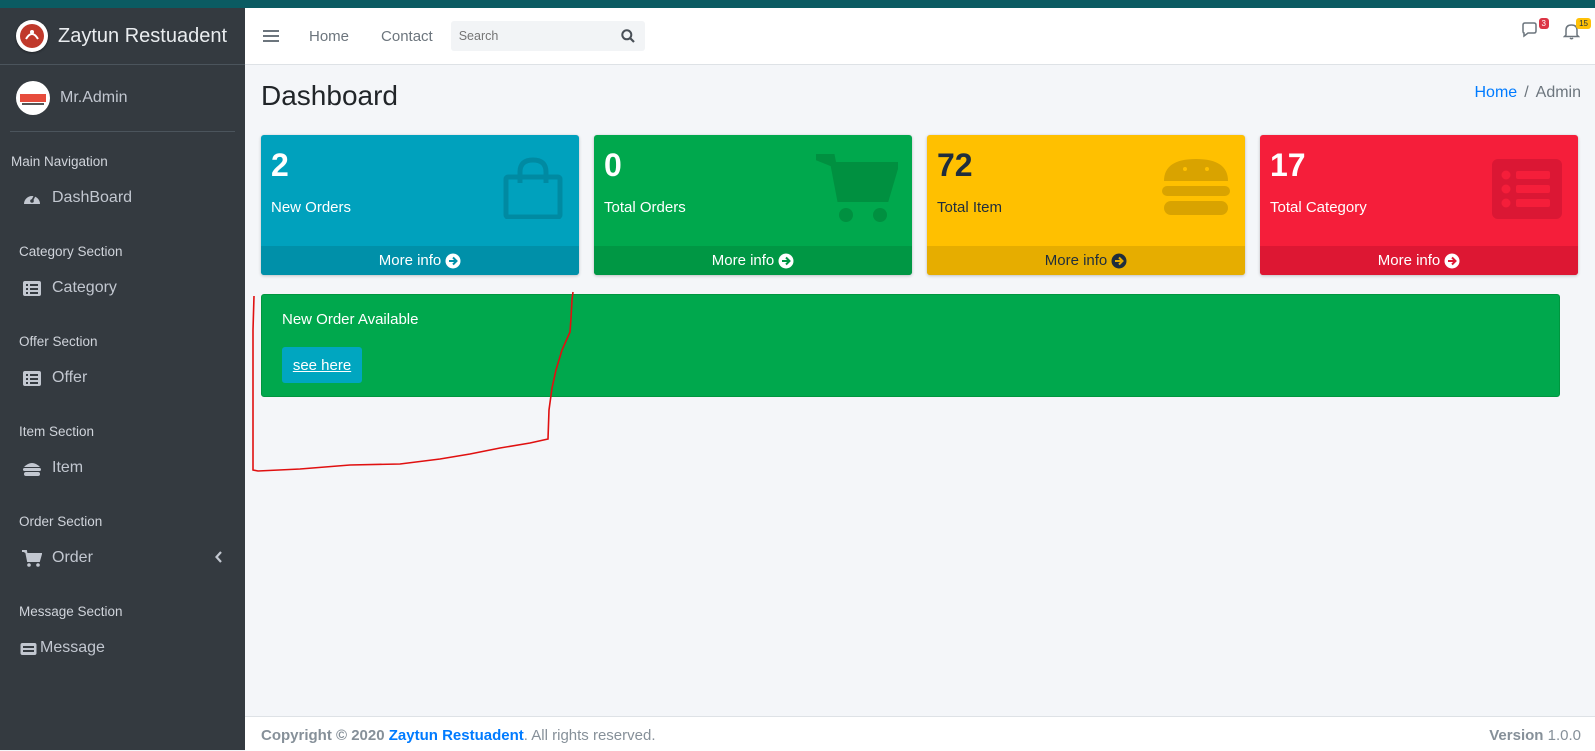  I want to click on stat-box-total-orders: 0 Total Orders More info, so click(753, 205).